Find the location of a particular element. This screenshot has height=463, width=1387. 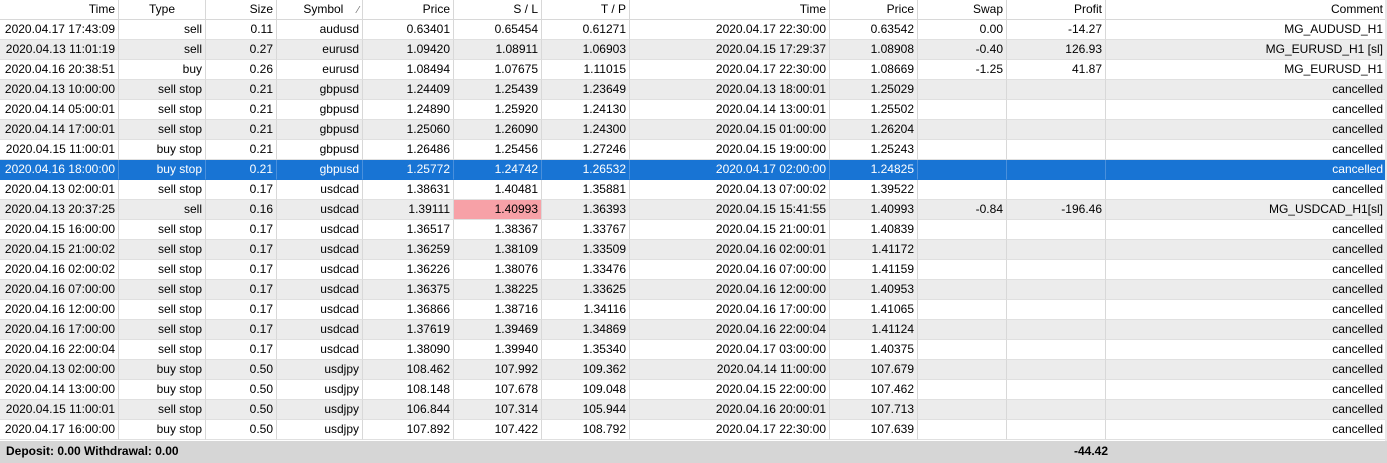

cell-time: 2020.04.16 20:00:01 is located at coordinates (730, 410).